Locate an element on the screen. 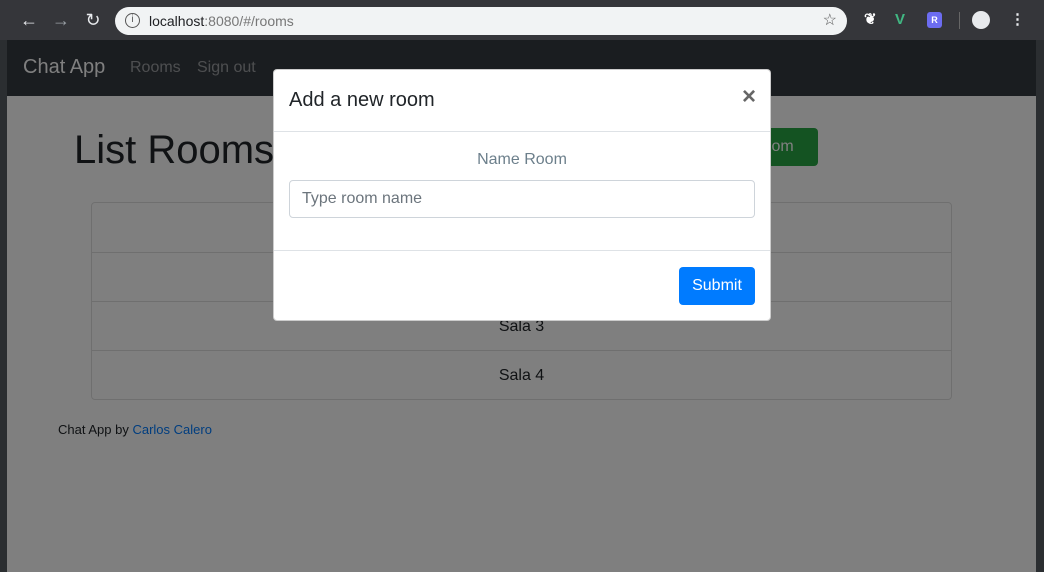 The width and height of the screenshot is (1044, 572). room-name-input is located at coordinates (522, 199).